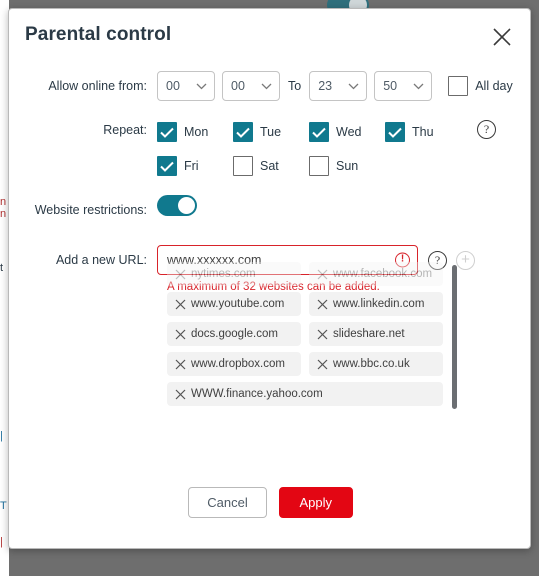 This screenshot has width=539, height=576. What do you see at coordinates (383, 274) in the screenshot?
I see `list-item-label: www.facebook.com` at bounding box center [383, 274].